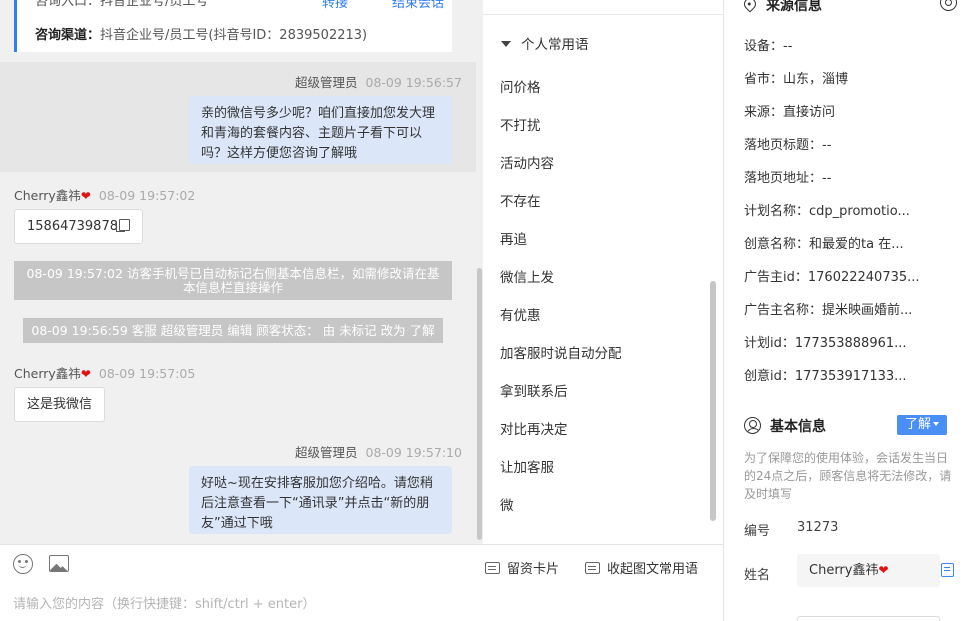 The image size is (971, 621). What do you see at coordinates (776, 277) in the screenshot?
I see `row-label: 广告主id：` at bounding box center [776, 277].